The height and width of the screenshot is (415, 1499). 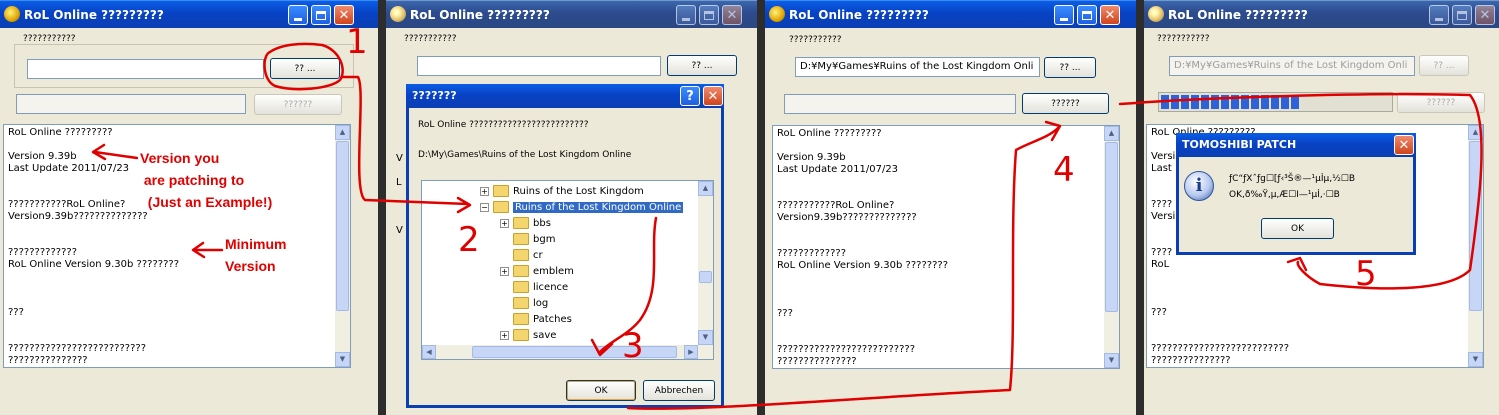 What do you see at coordinates (1404, 145) in the screenshot?
I see `popup-close-button: ✕` at bounding box center [1404, 145].